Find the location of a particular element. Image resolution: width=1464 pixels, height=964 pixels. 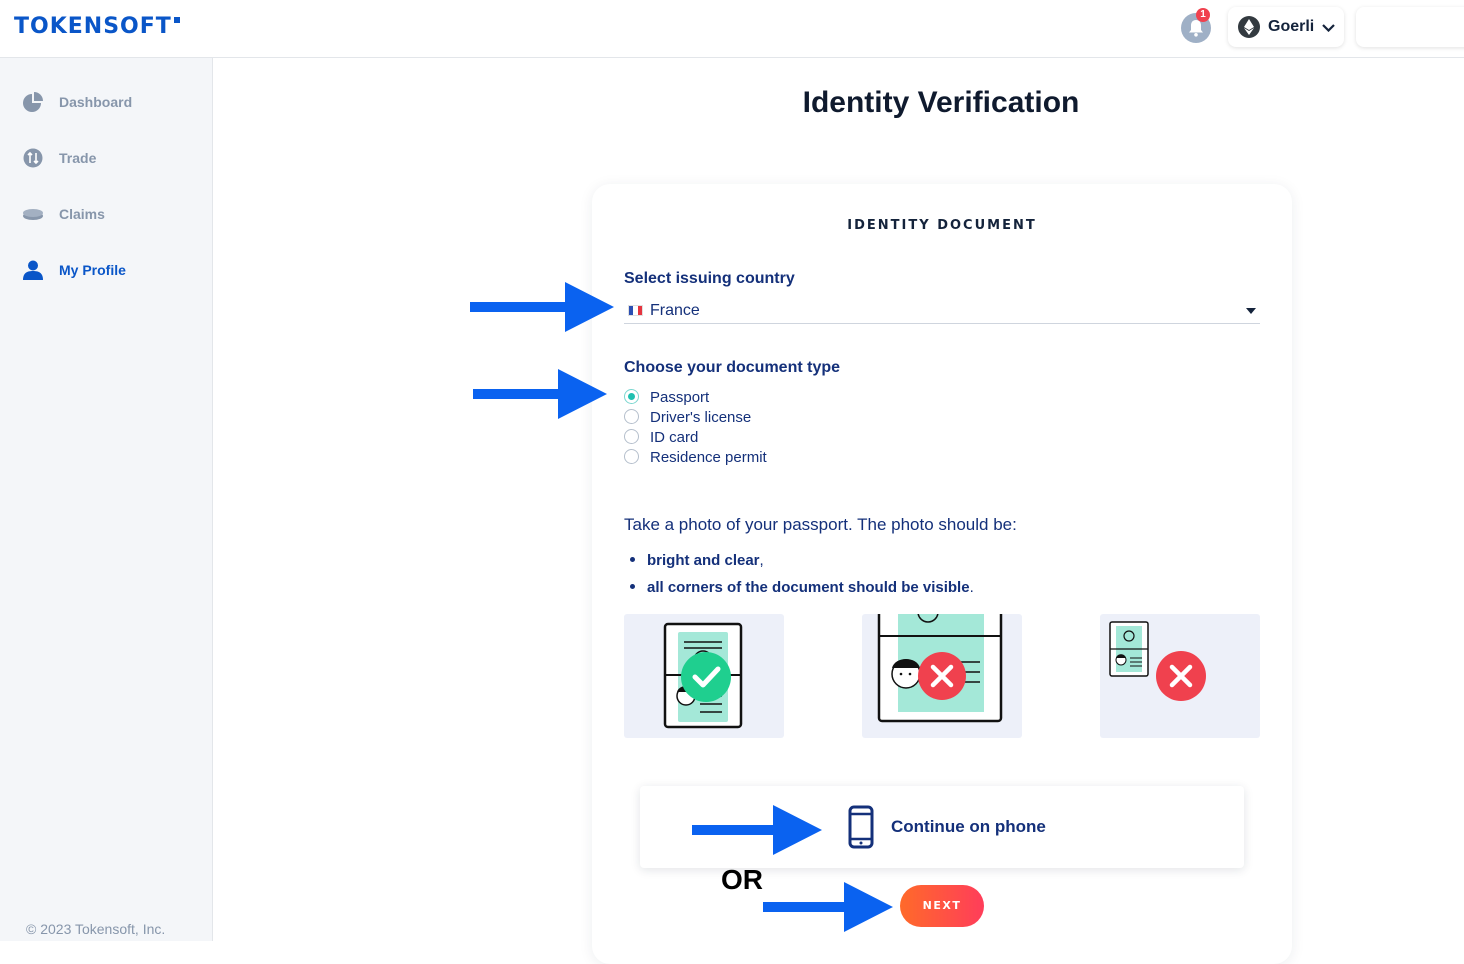

document-type-label: Choose your document type is located at coordinates (732, 367).